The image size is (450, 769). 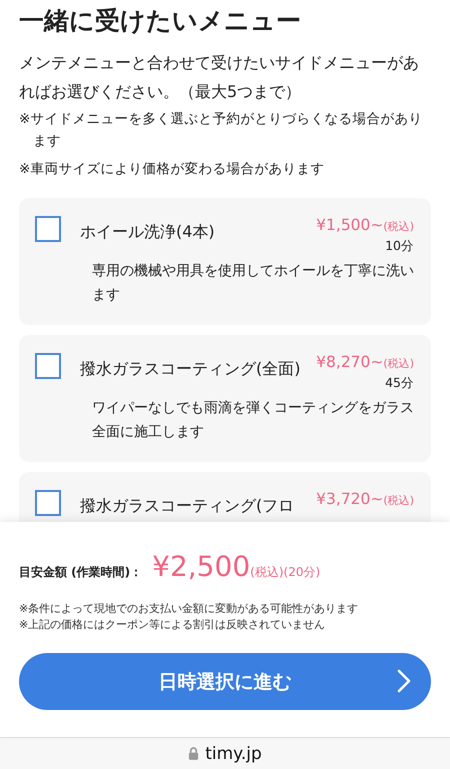 What do you see at coordinates (253, 283) in the screenshot?
I see `menu-description: 専用の機械や用具を使用してホイールを丁寧に洗います` at bounding box center [253, 283].